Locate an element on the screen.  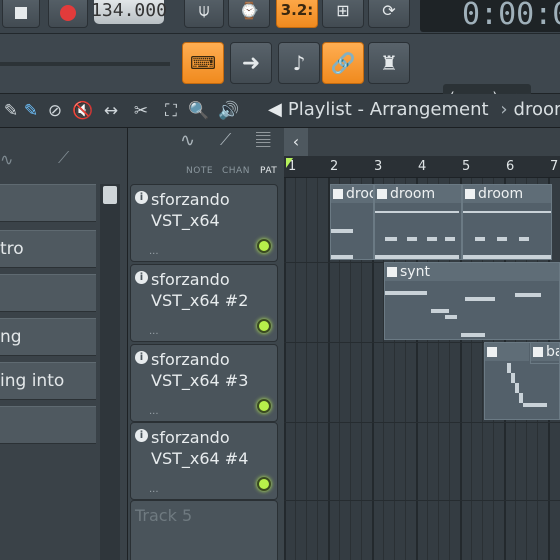
tab-chan: CHAN is located at coordinates (236, 171).